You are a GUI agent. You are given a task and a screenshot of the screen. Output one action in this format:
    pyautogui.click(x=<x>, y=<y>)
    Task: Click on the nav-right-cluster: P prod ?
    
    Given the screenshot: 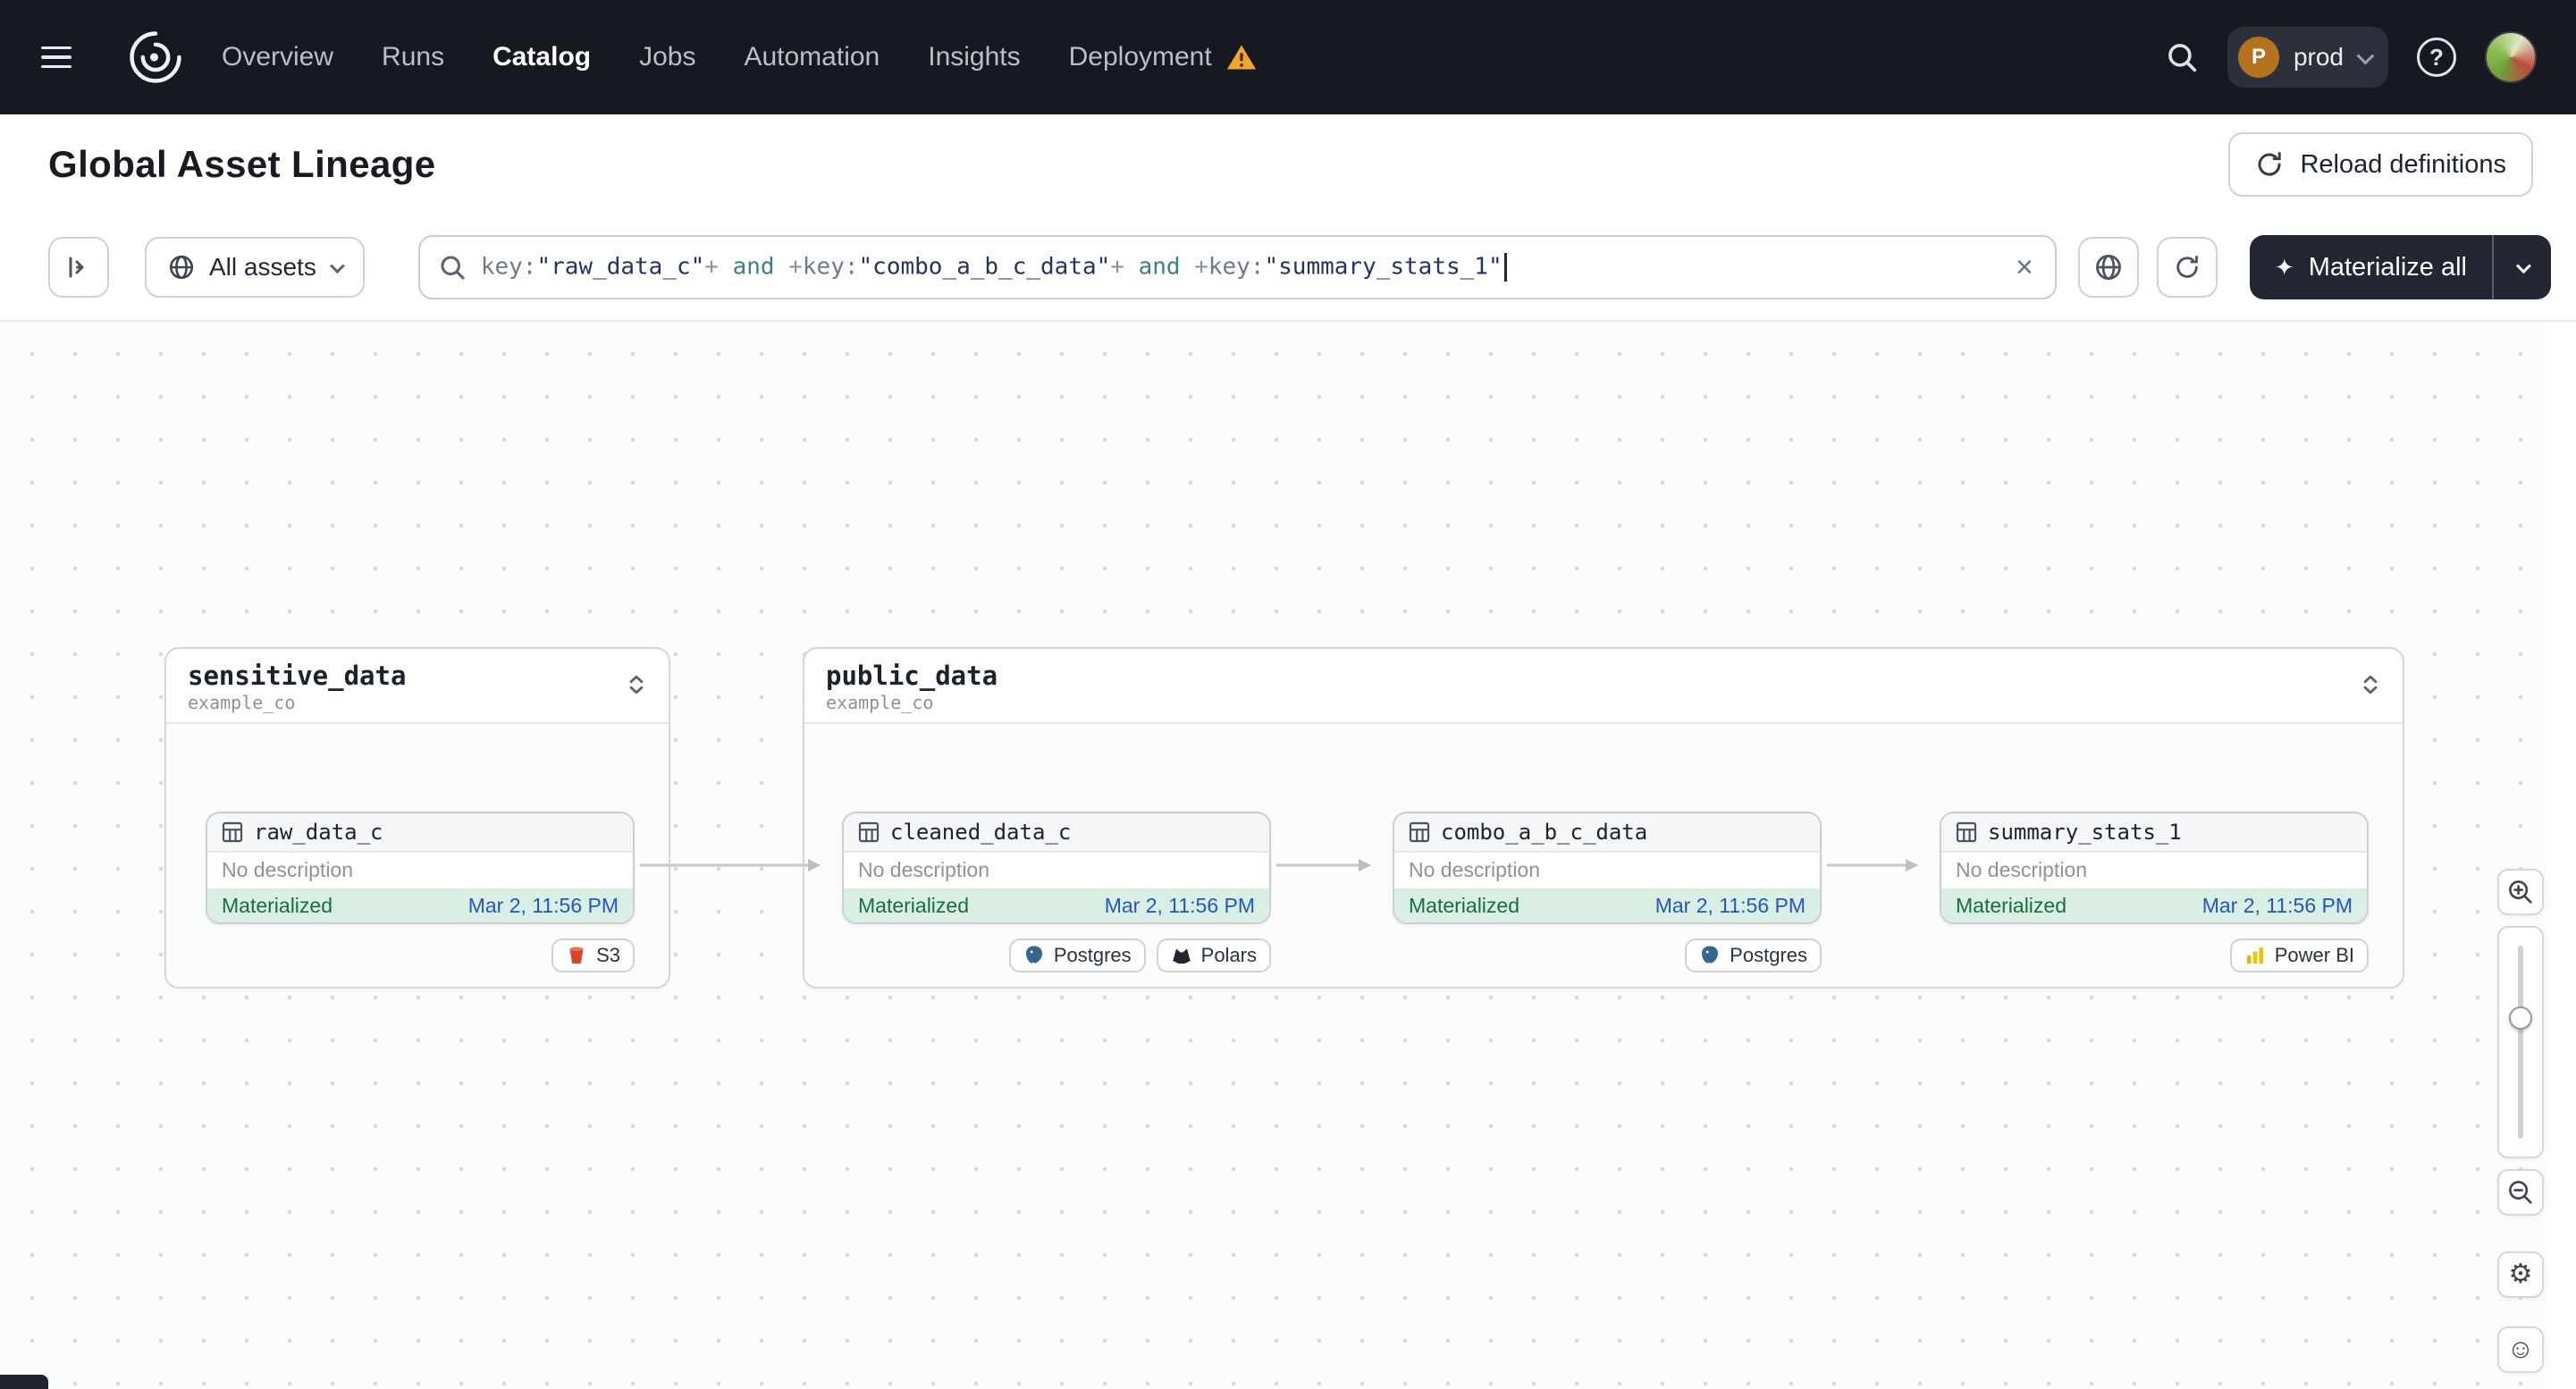 What is the action you would take?
    pyautogui.click(x=2351, y=57)
    